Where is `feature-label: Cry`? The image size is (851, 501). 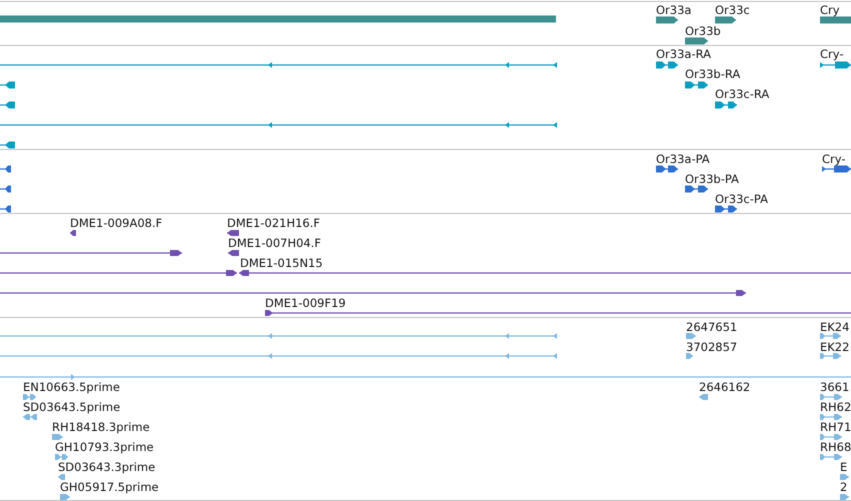 feature-label: Cry is located at coordinates (830, 10).